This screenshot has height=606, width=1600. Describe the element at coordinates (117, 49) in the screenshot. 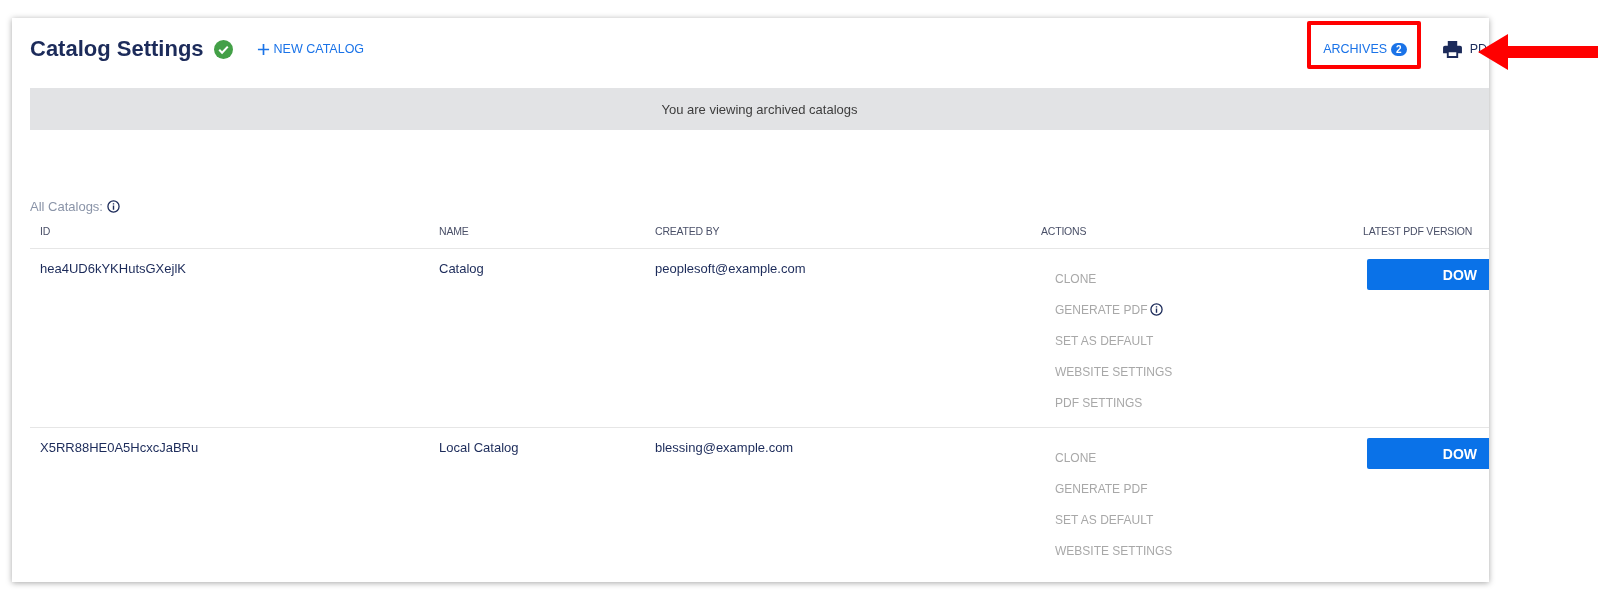

I see `page-title: Catalog Settings` at that location.